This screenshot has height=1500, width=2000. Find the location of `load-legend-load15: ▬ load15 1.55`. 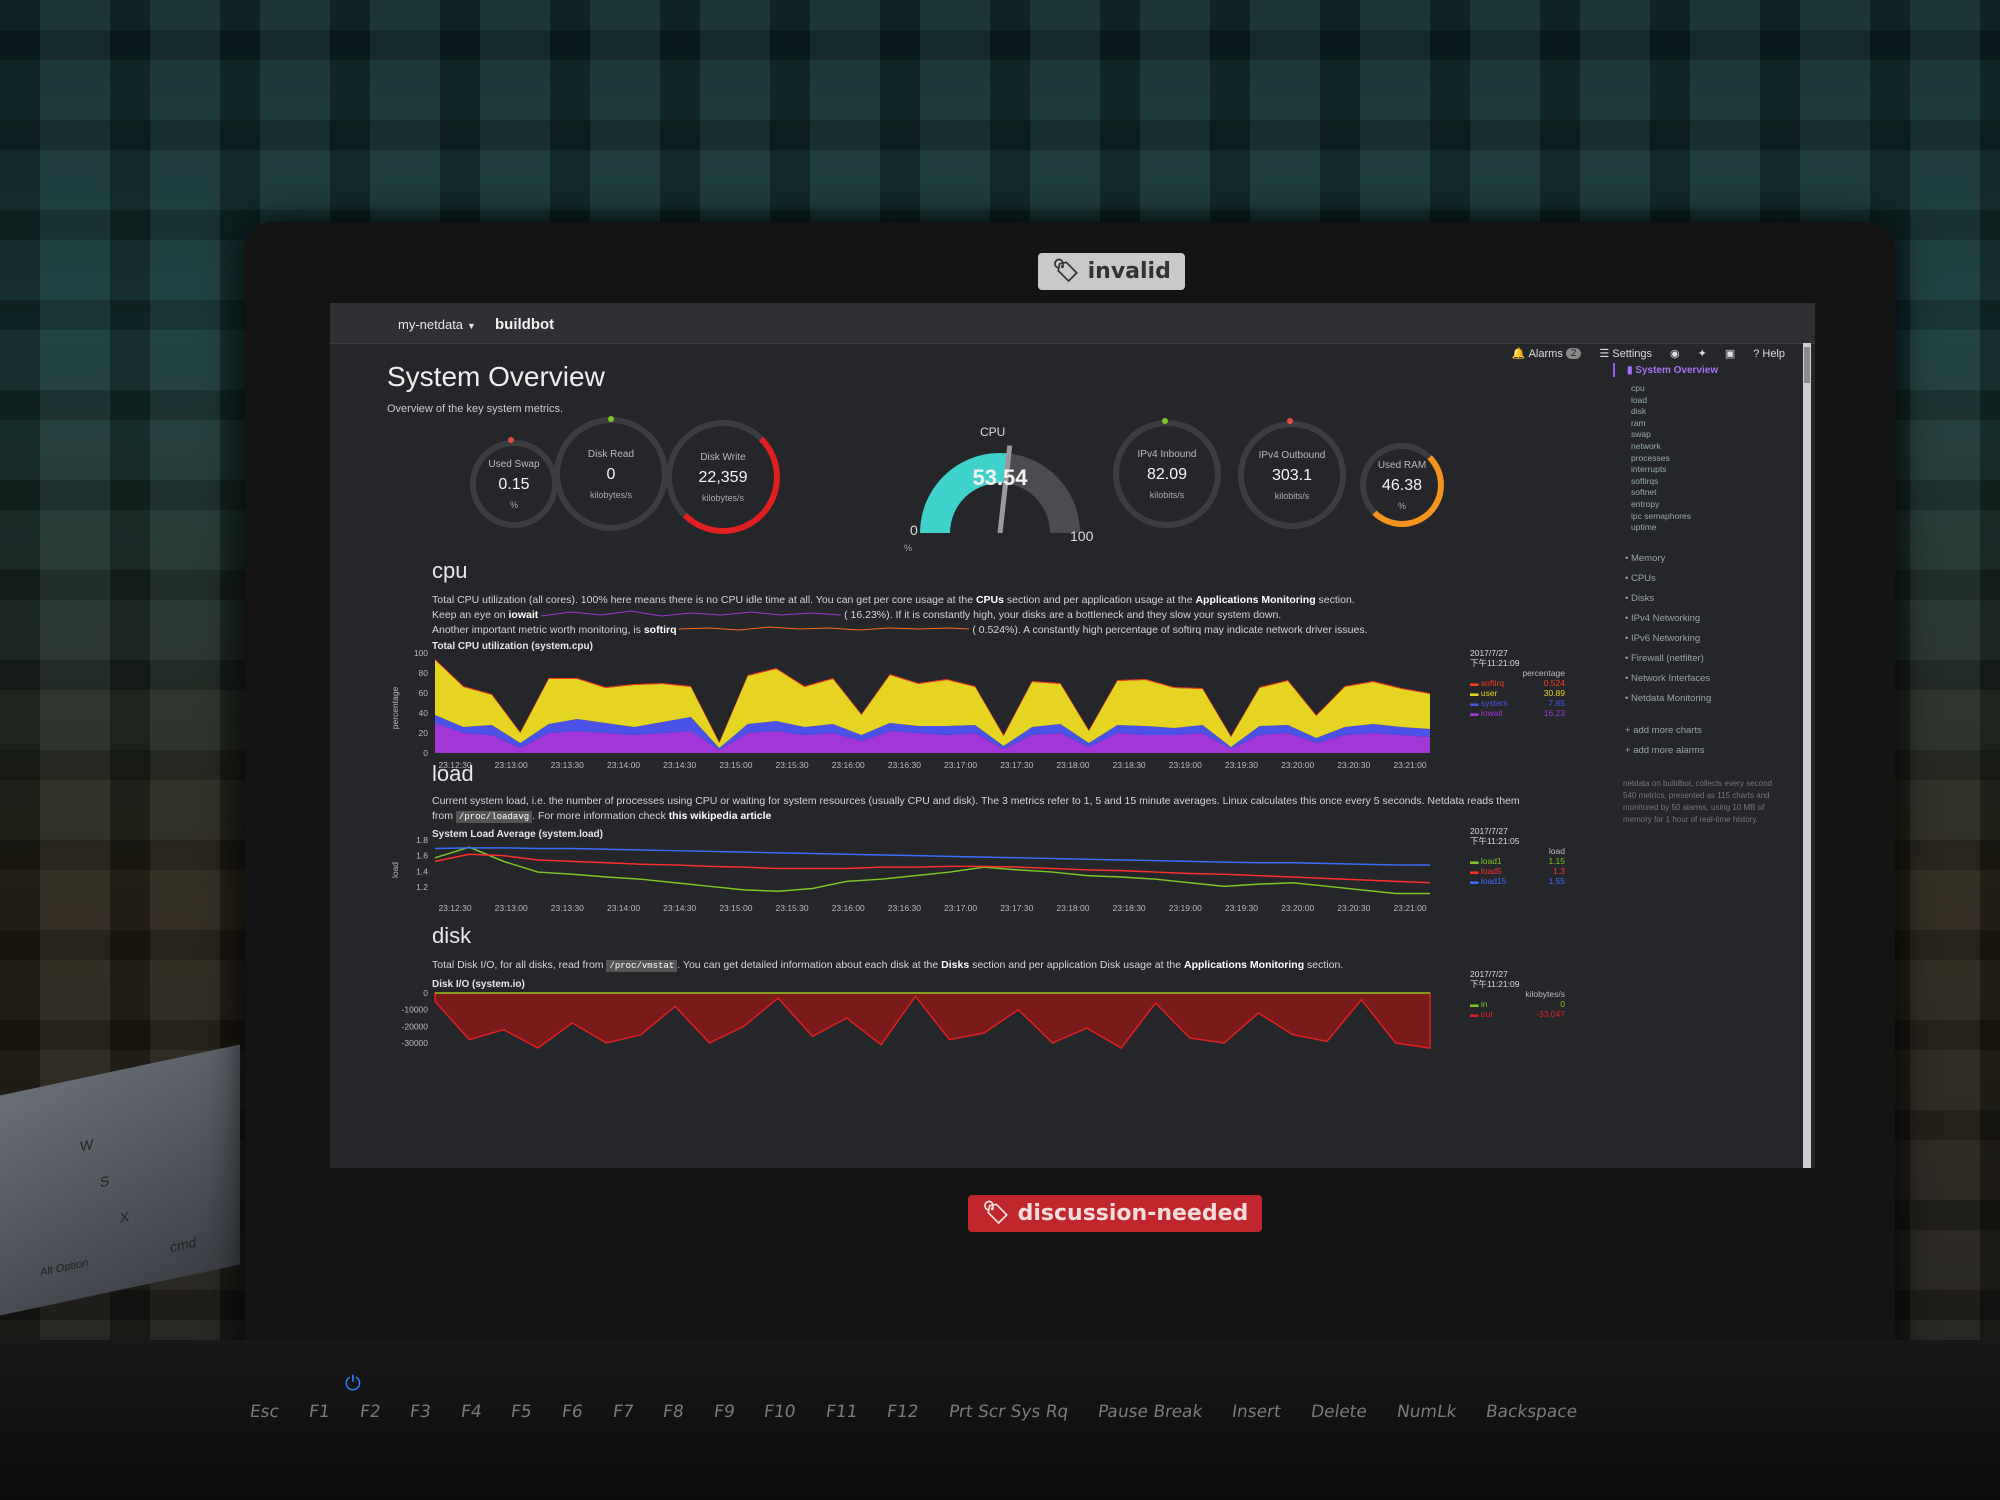

load-legend-load15: ▬ load15 1.55 is located at coordinates (1517, 881).